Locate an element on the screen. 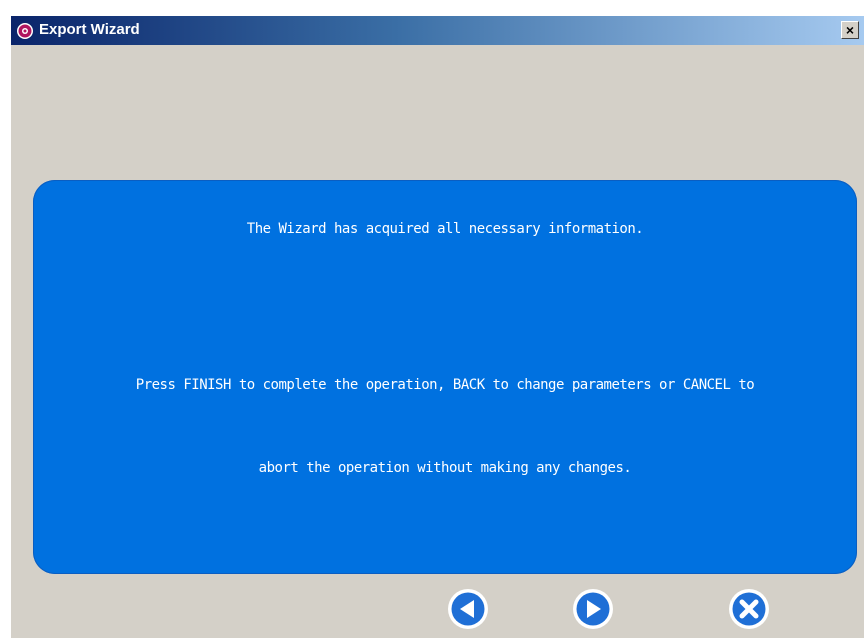 The width and height of the screenshot is (864, 638). close-icon: × is located at coordinates (850, 30).